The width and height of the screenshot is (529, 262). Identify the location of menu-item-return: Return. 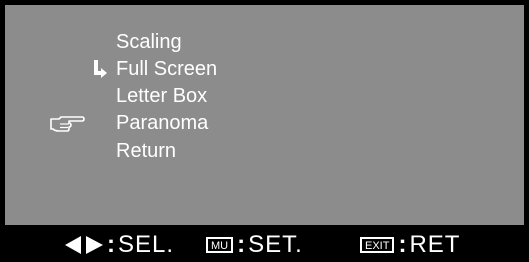
(146, 151).